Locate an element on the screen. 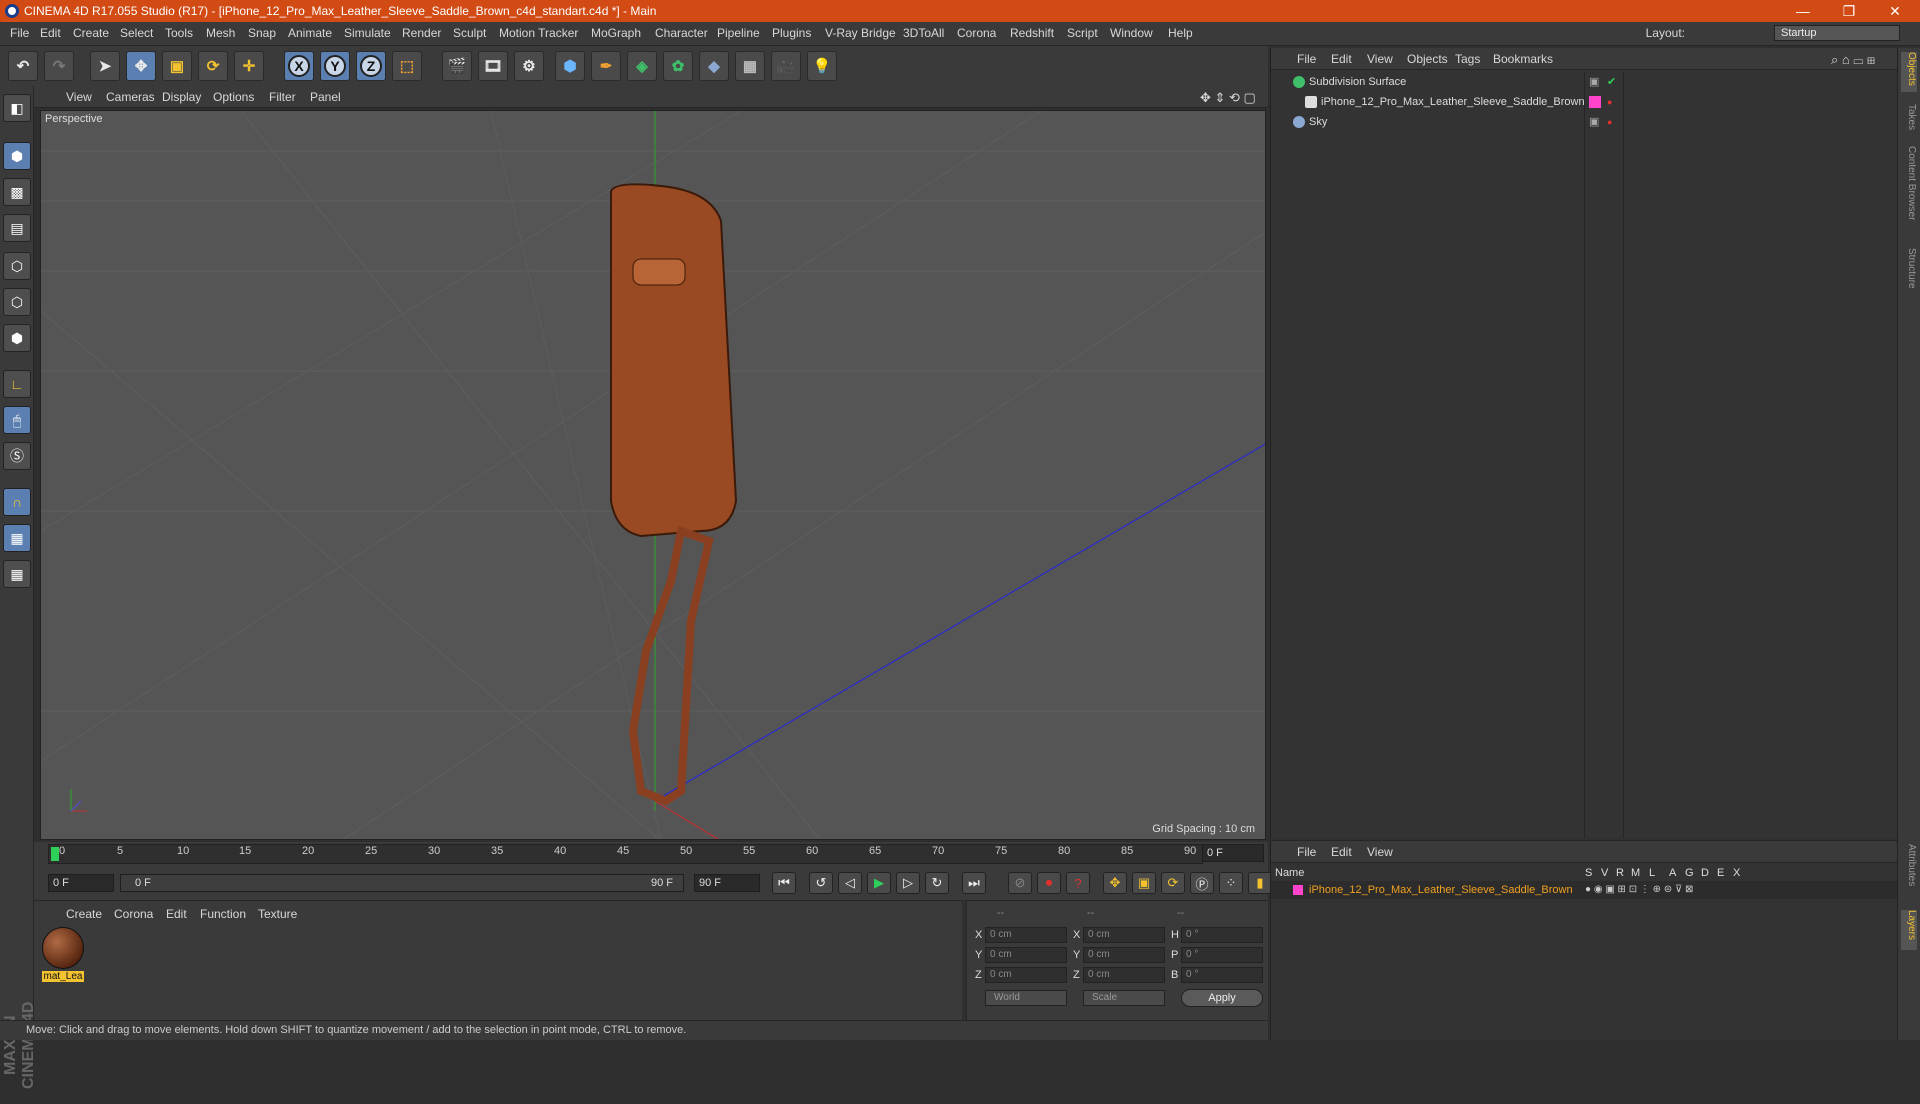  render-view-icon: 🎬 is located at coordinates (457, 66).